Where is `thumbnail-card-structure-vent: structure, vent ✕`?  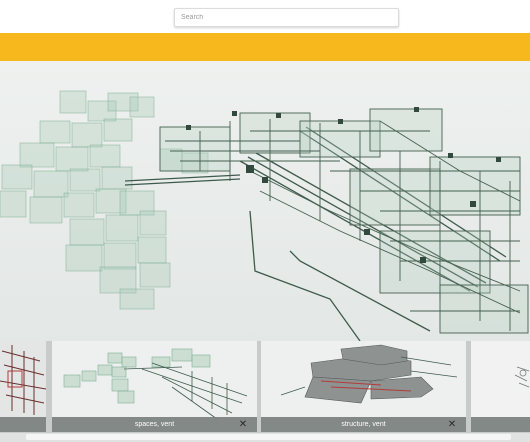
thumbnail-card-structure-vent: structure, vent ✕ is located at coordinates (363, 386).